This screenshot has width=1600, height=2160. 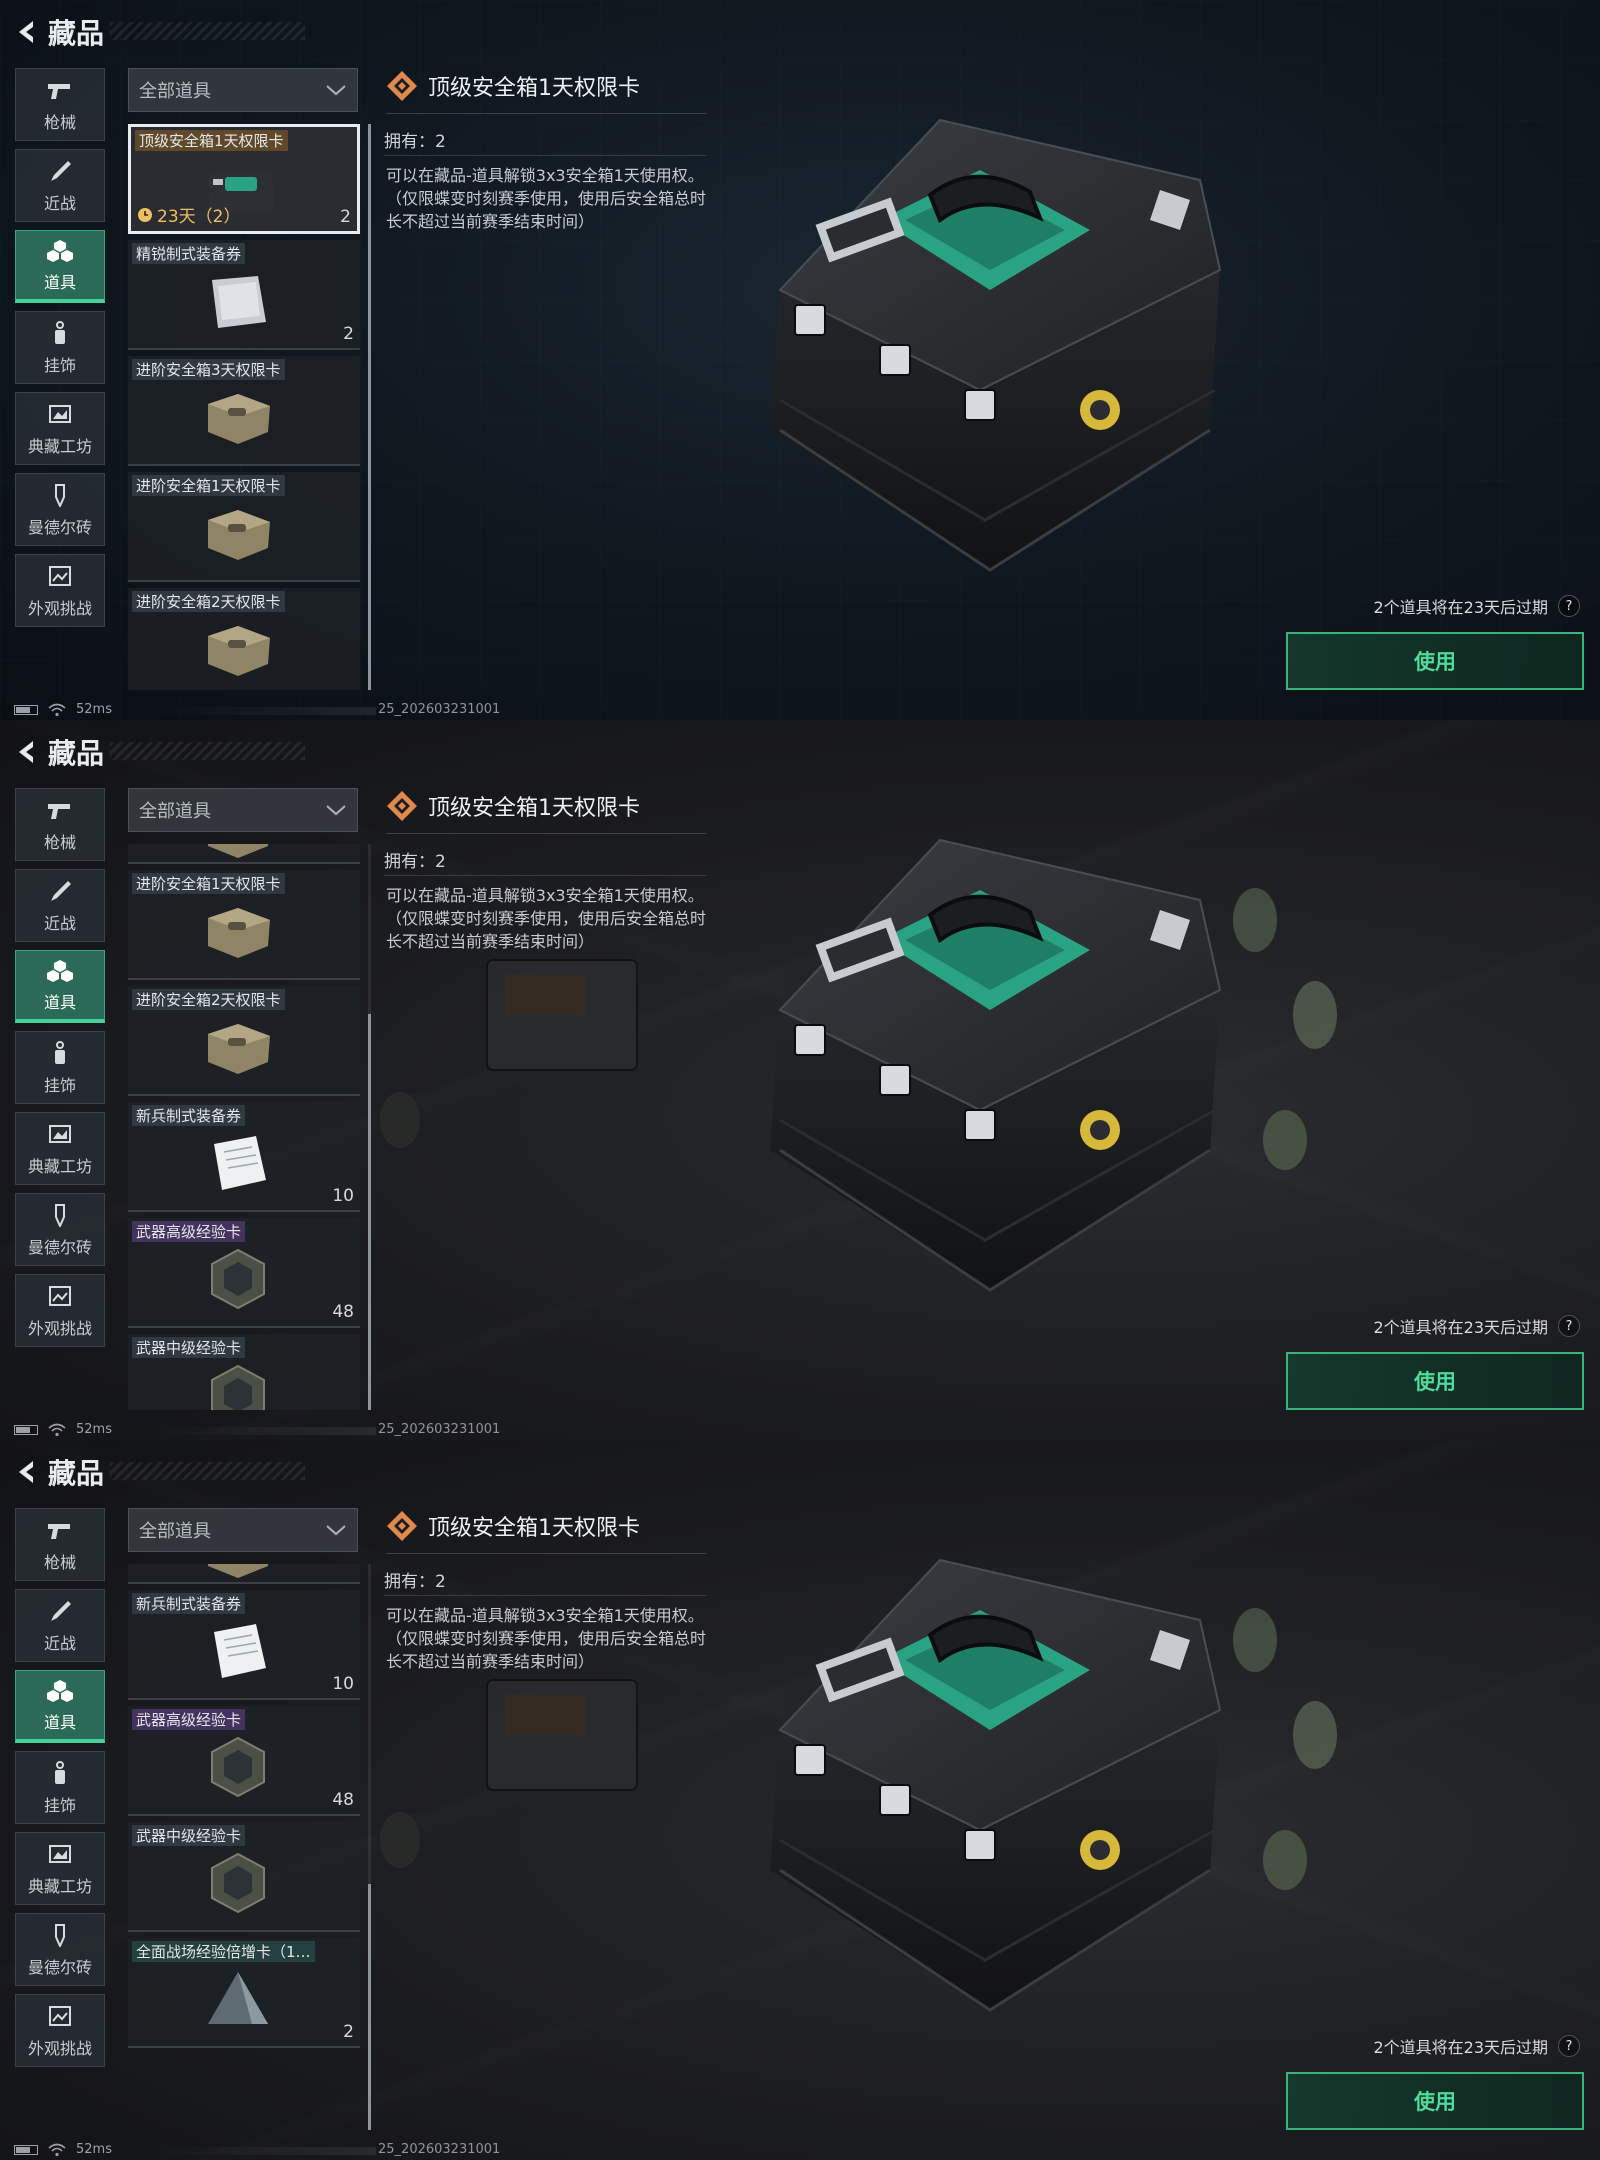 What do you see at coordinates (60, 414) in the screenshot?
I see `workshop-icon` at bounding box center [60, 414].